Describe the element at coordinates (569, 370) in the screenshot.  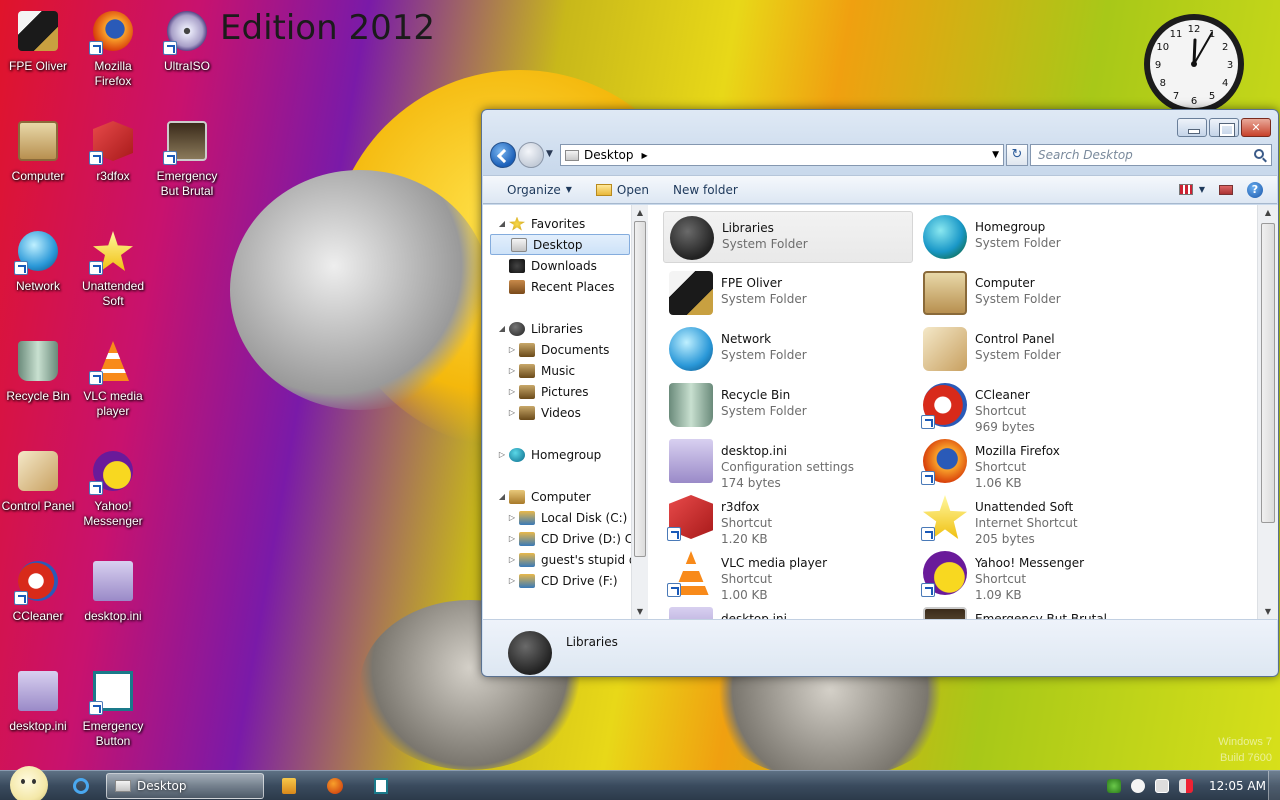
I see `nav-music: ▷ Music` at that location.